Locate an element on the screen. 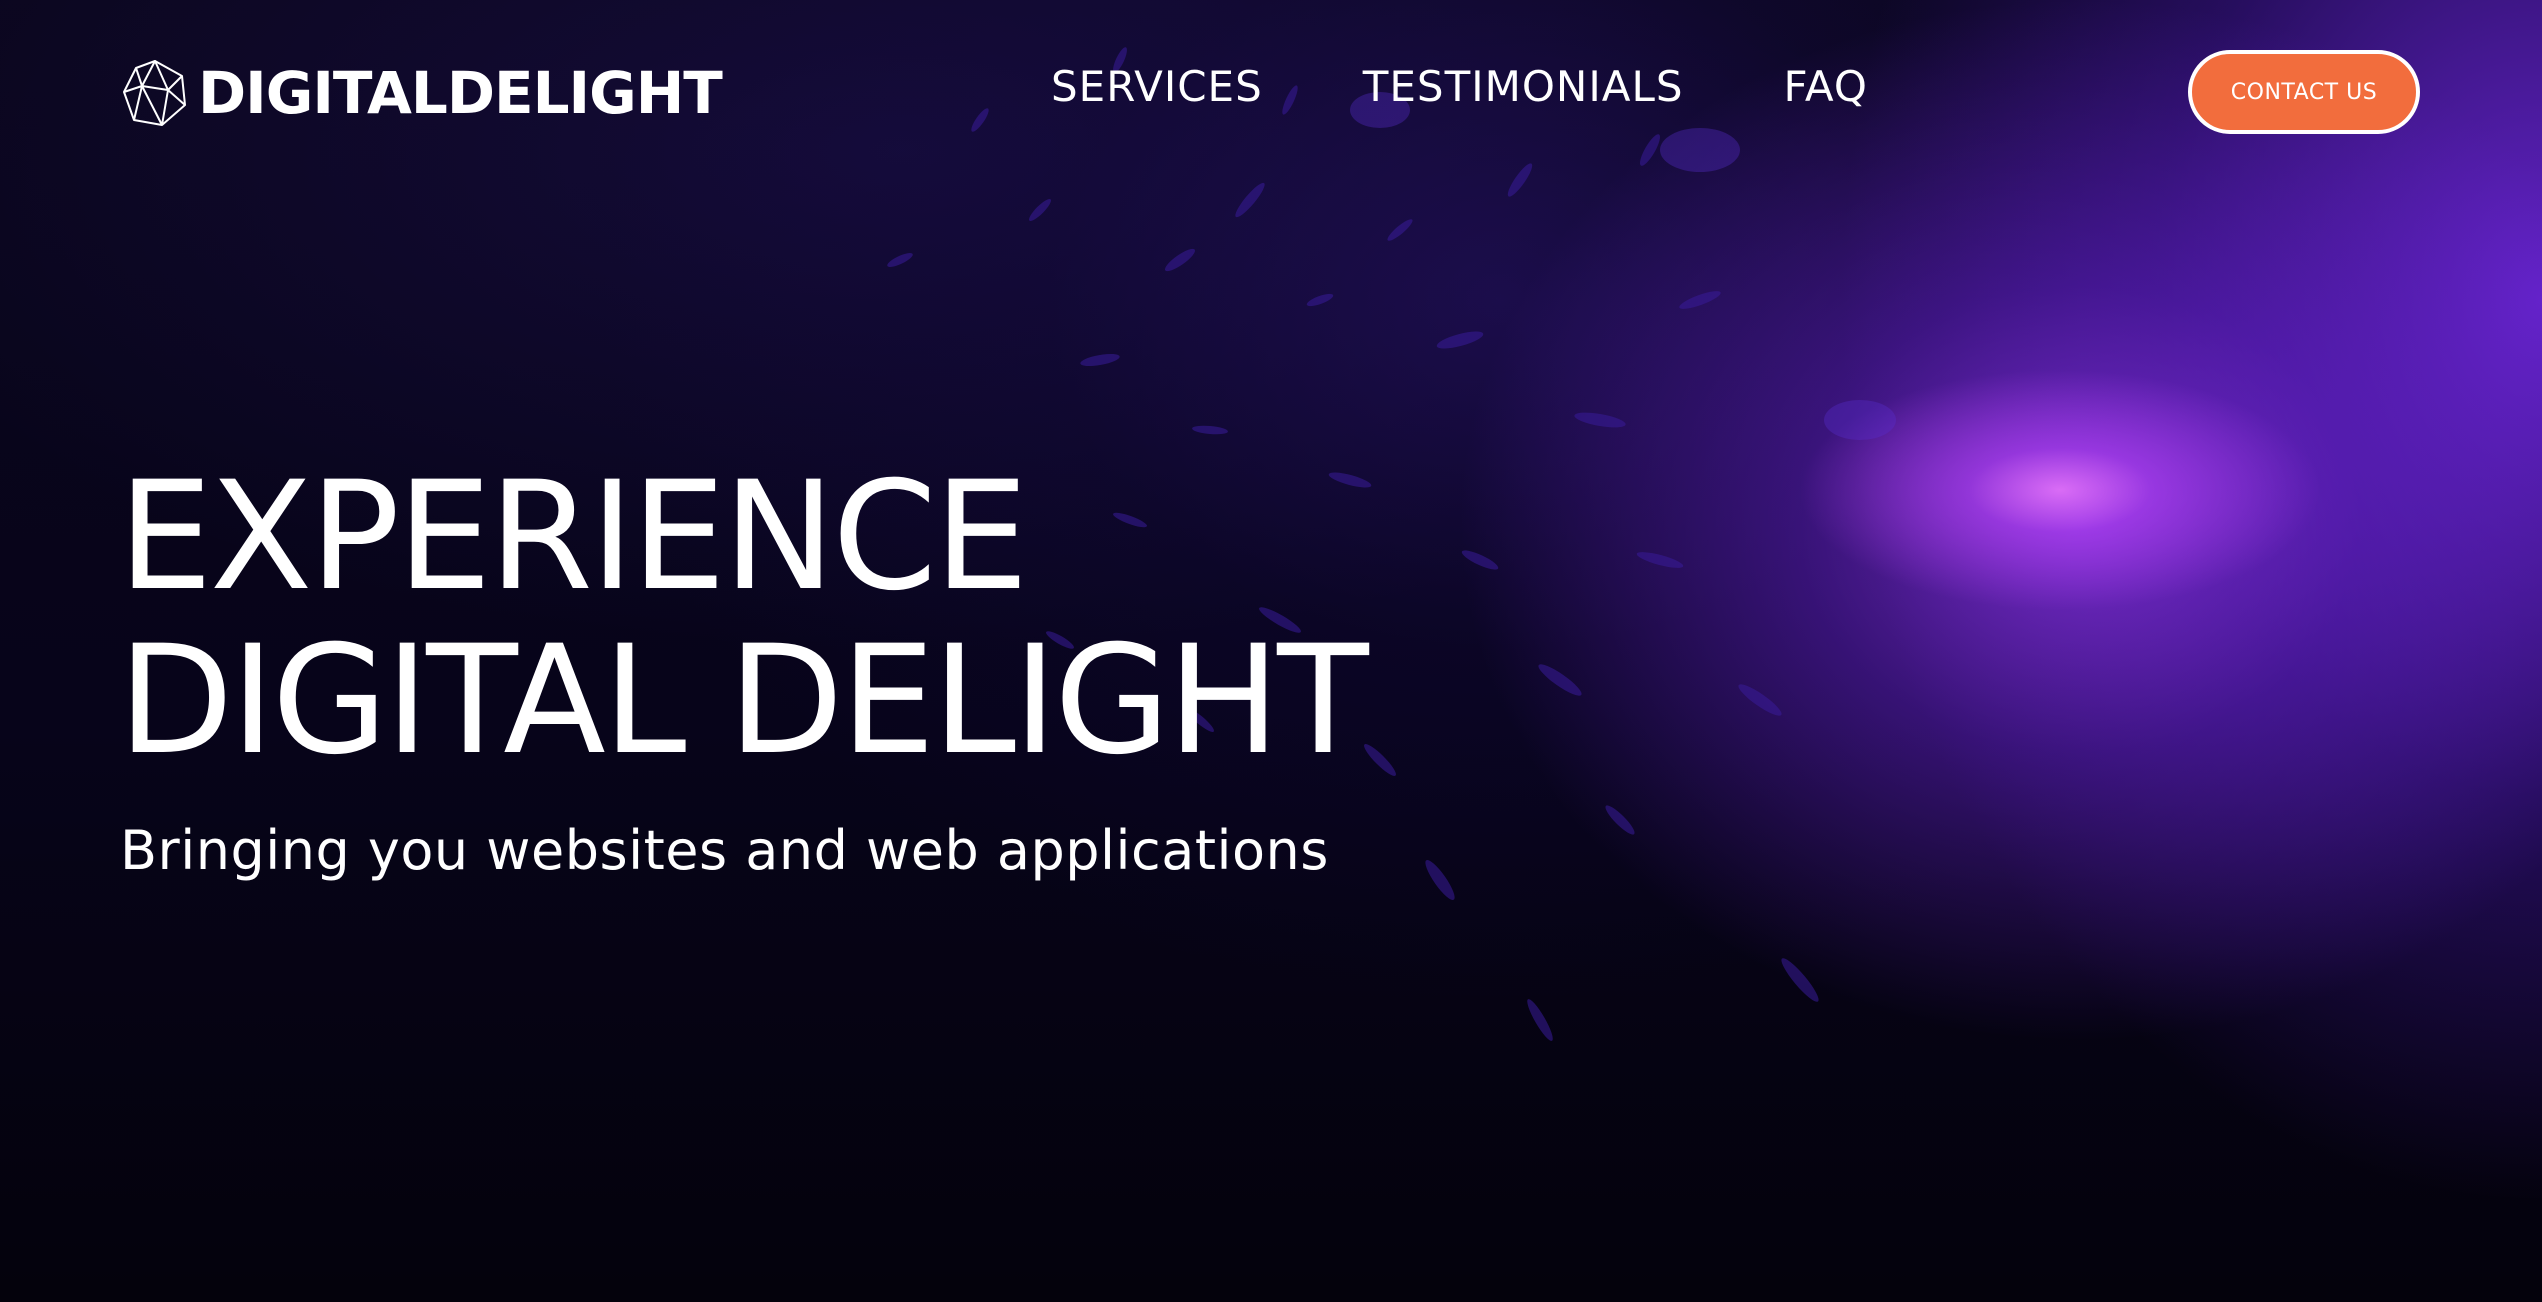  brand-name: DIGITALDELIGHT is located at coordinates (460, 93).